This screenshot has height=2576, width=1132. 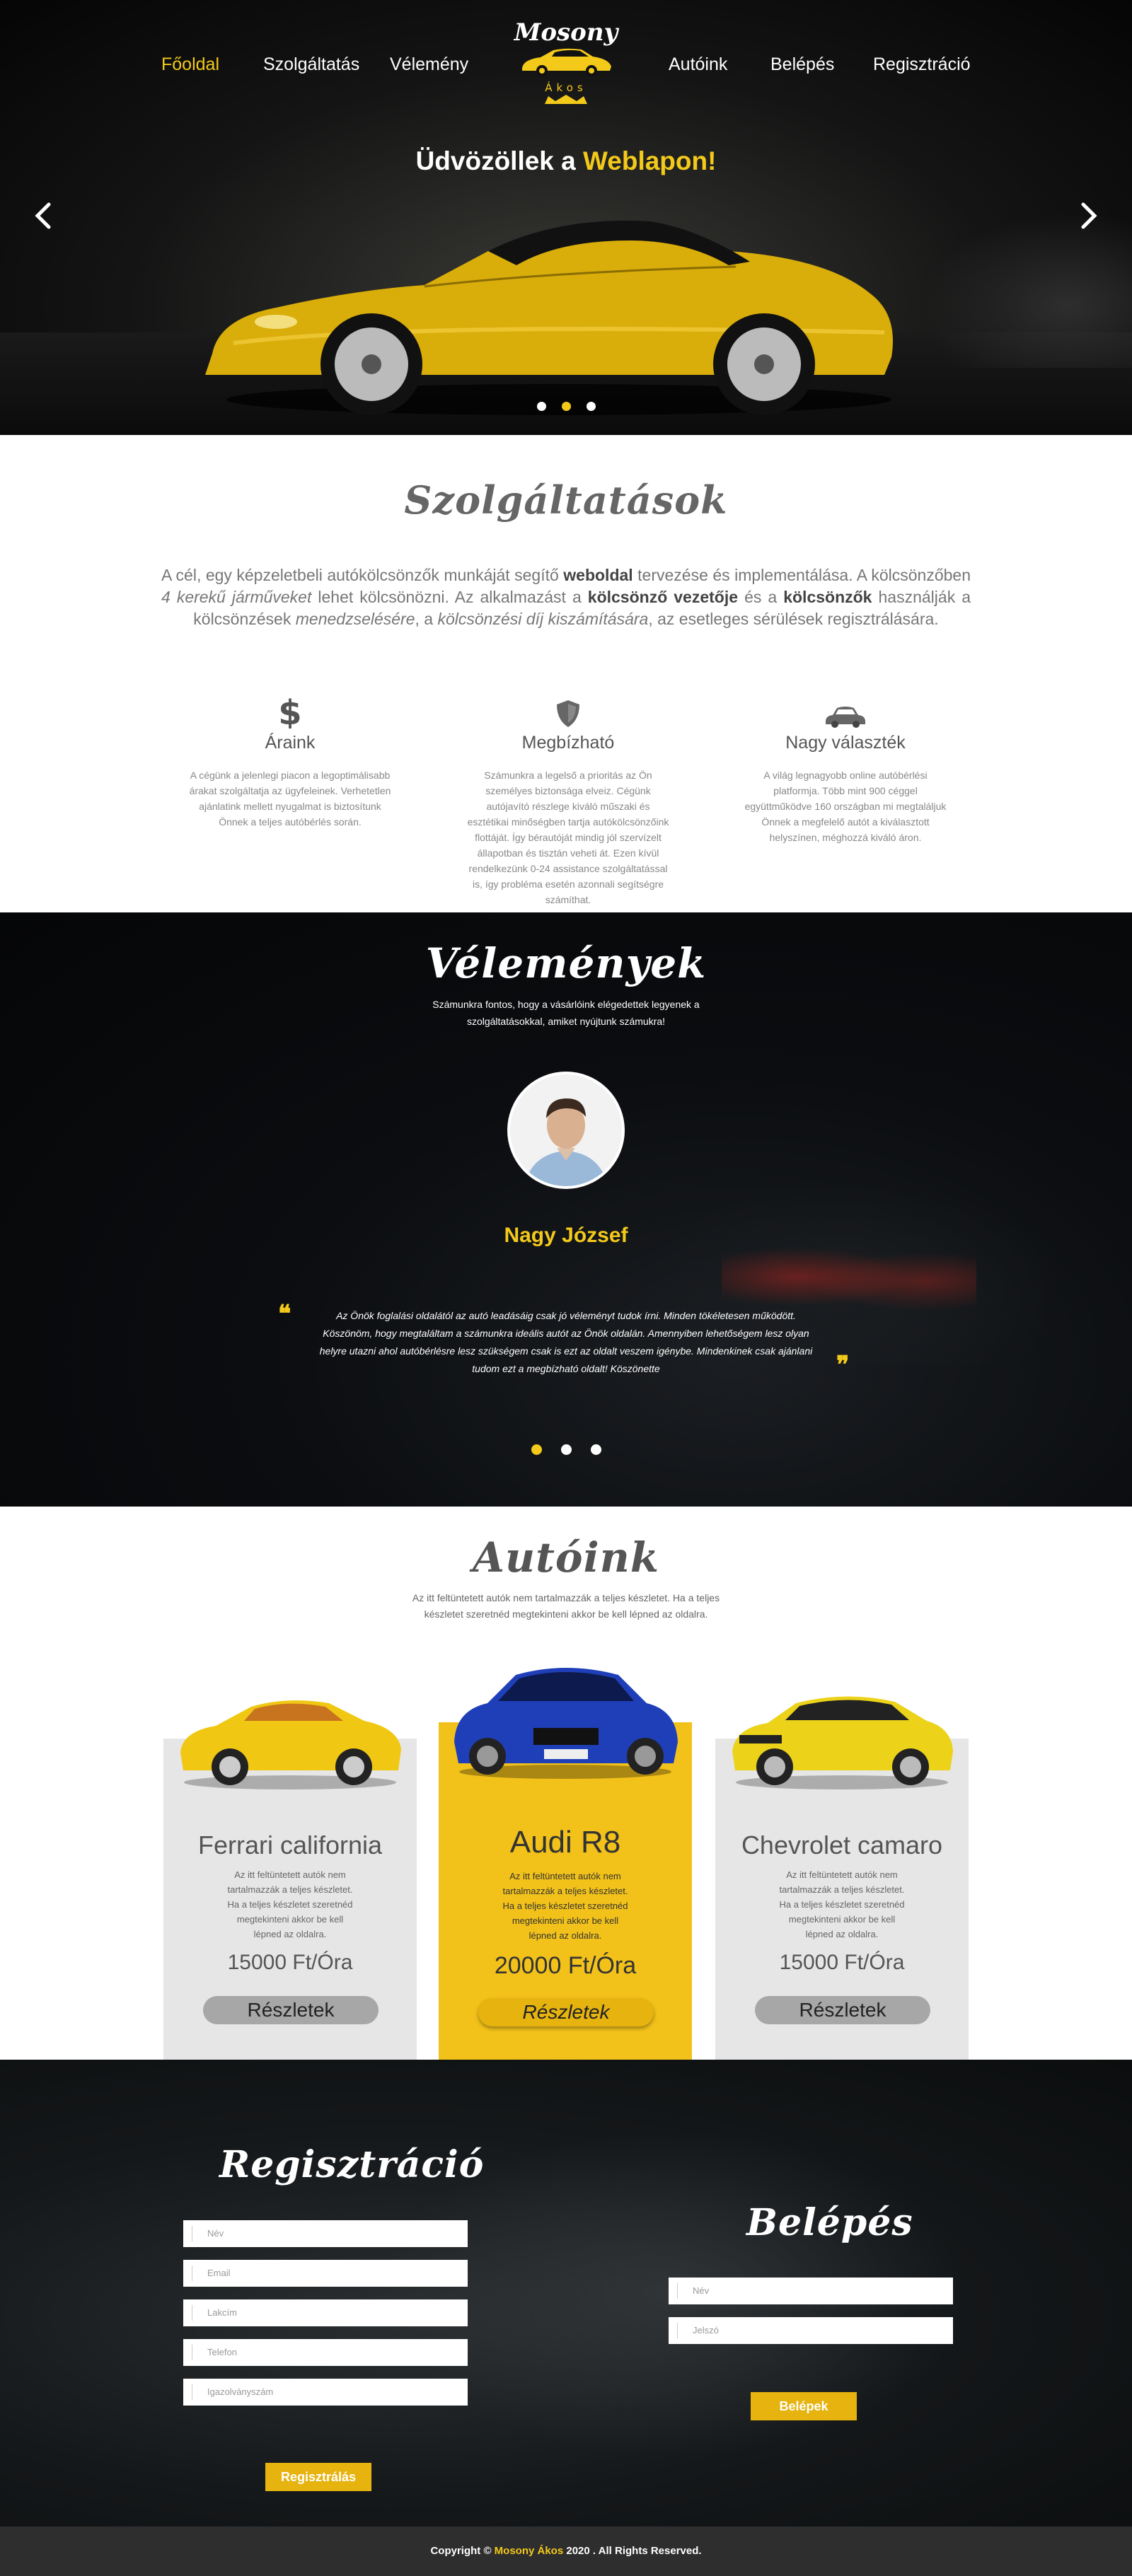 What do you see at coordinates (698, 64) in the screenshot?
I see `nav-cars: Autóink` at bounding box center [698, 64].